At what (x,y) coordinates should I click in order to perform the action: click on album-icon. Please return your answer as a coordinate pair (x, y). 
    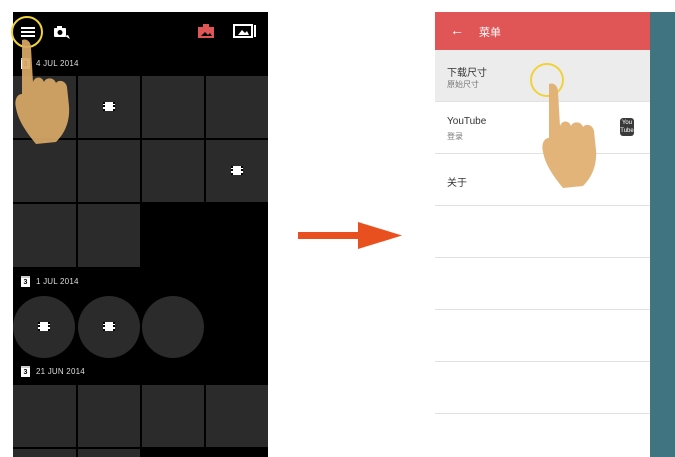
    Looking at the image, I should click on (206, 31).